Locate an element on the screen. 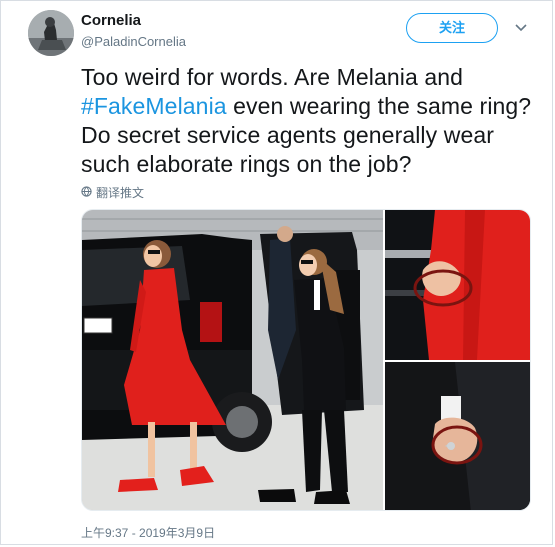  avatar is located at coordinates (51, 33).